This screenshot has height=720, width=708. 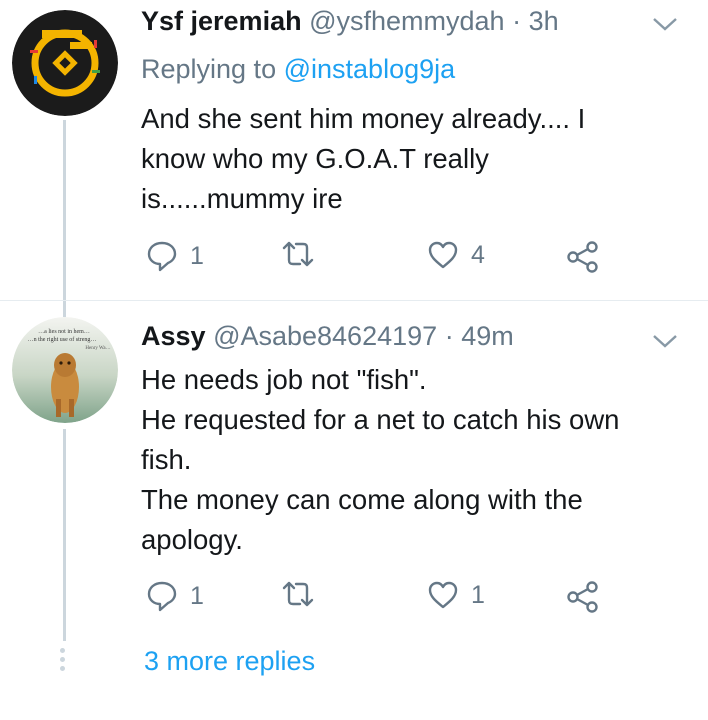 What do you see at coordinates (166, 459) in the screenshot?
I see `tweet-text-line: fish.` at bounding box center [166, 459].